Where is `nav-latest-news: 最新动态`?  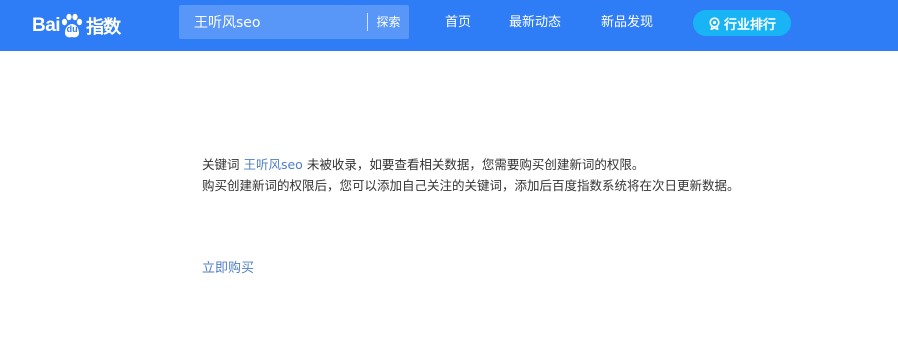 nav-latest-news: 最新动态 is located at coordinates (535, 23).